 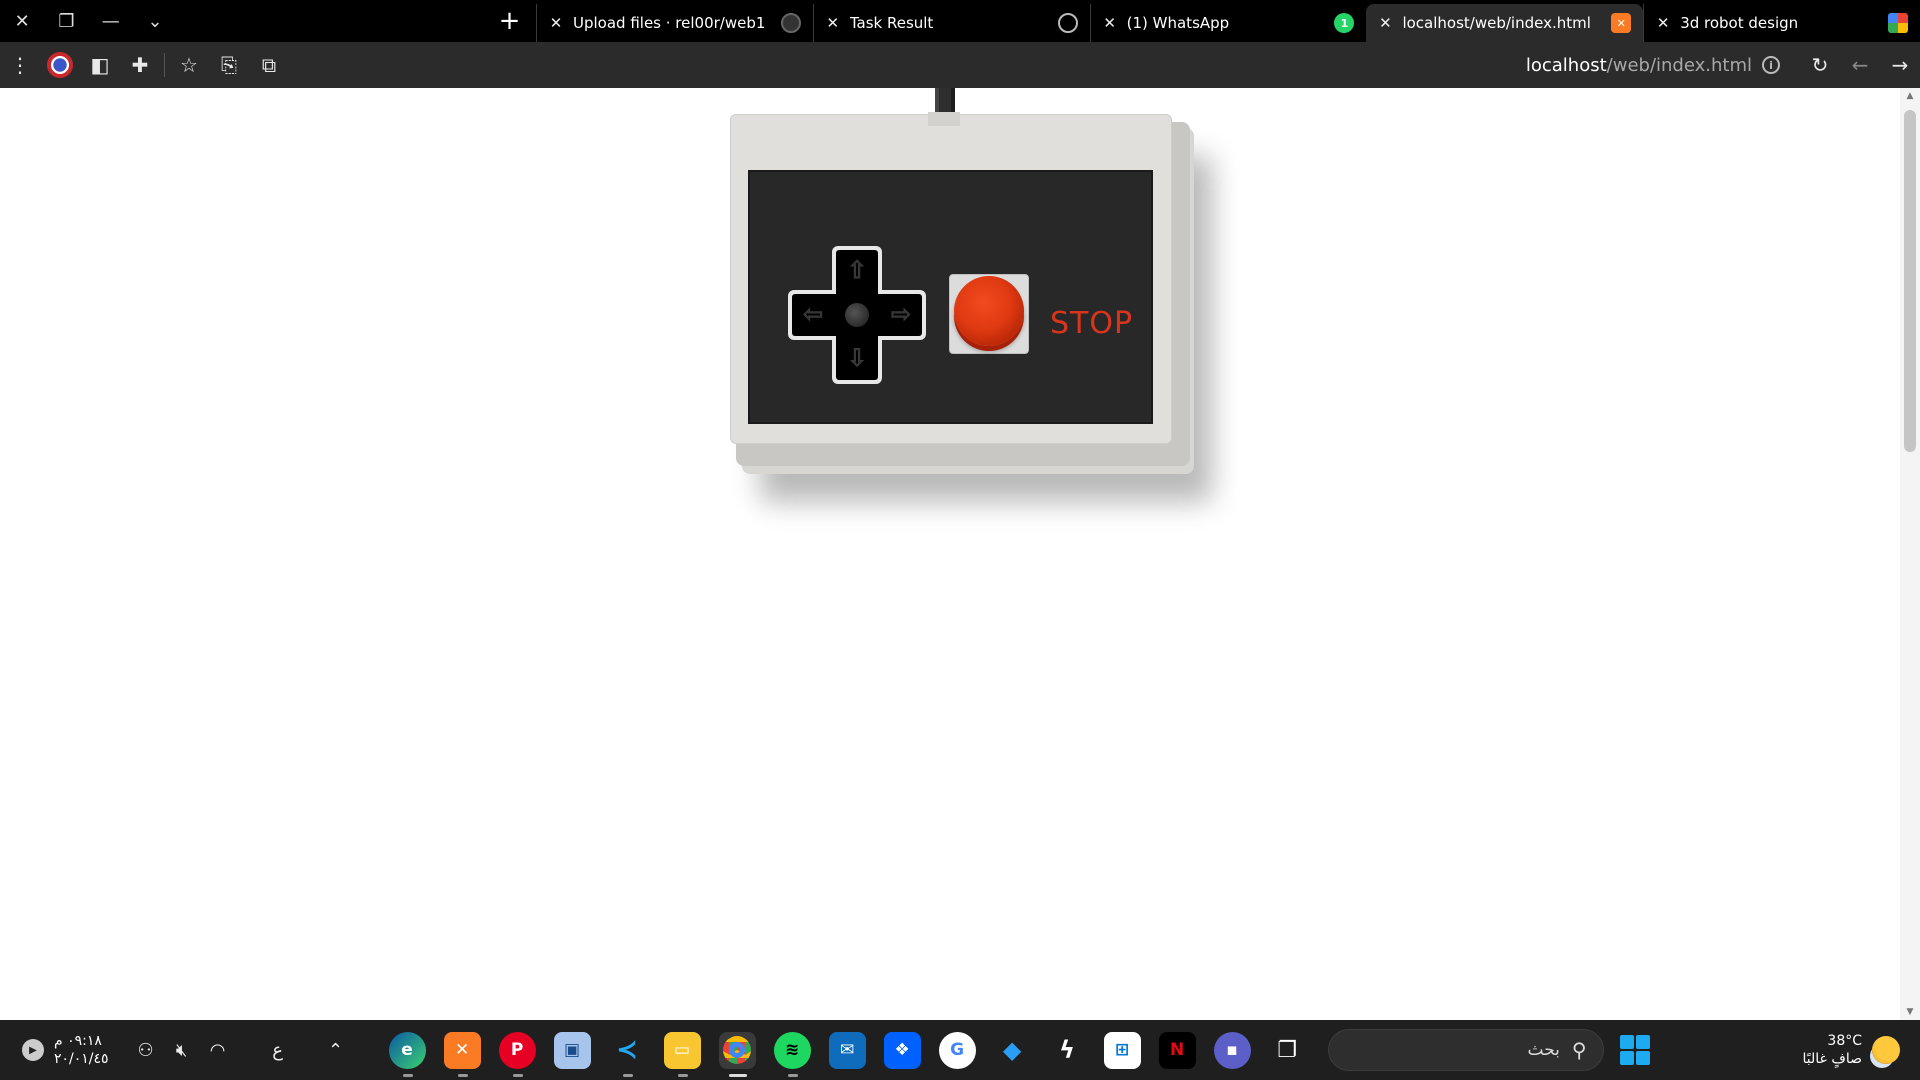 What do you see at coordinates (182, 1050) in the screenshot?
I see `volume-muted-icon: 🔇︎` at bounding box center [182, 1050].